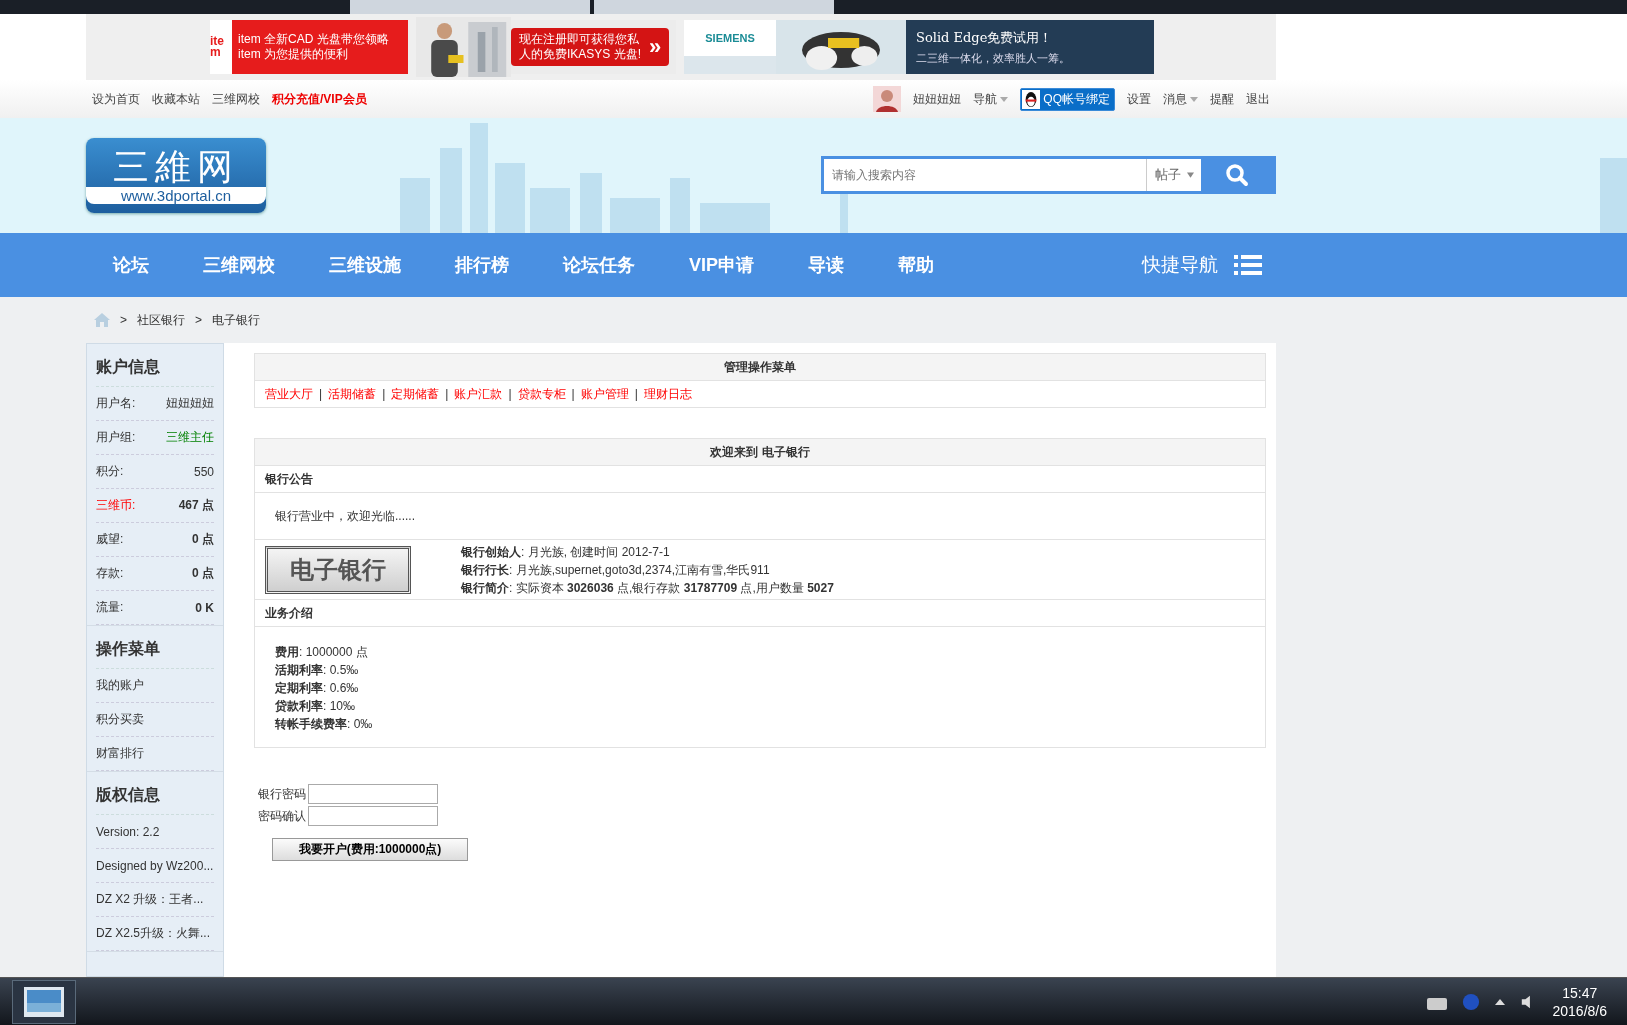 The image size is (1627, 1025). Describe the element at coordinates (315, 706) in the screenshot. I see `rate-text: 贷款利率: 10‰` at that location.